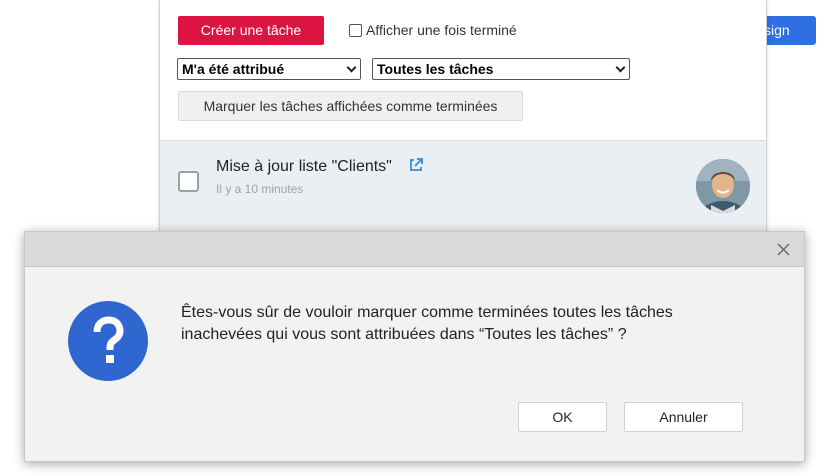 The image size is (827, 476). Describe the element at coordinates (435, 69) in the screenshot. I see `tasks-filter-value: Toutes les tâches` at that location.